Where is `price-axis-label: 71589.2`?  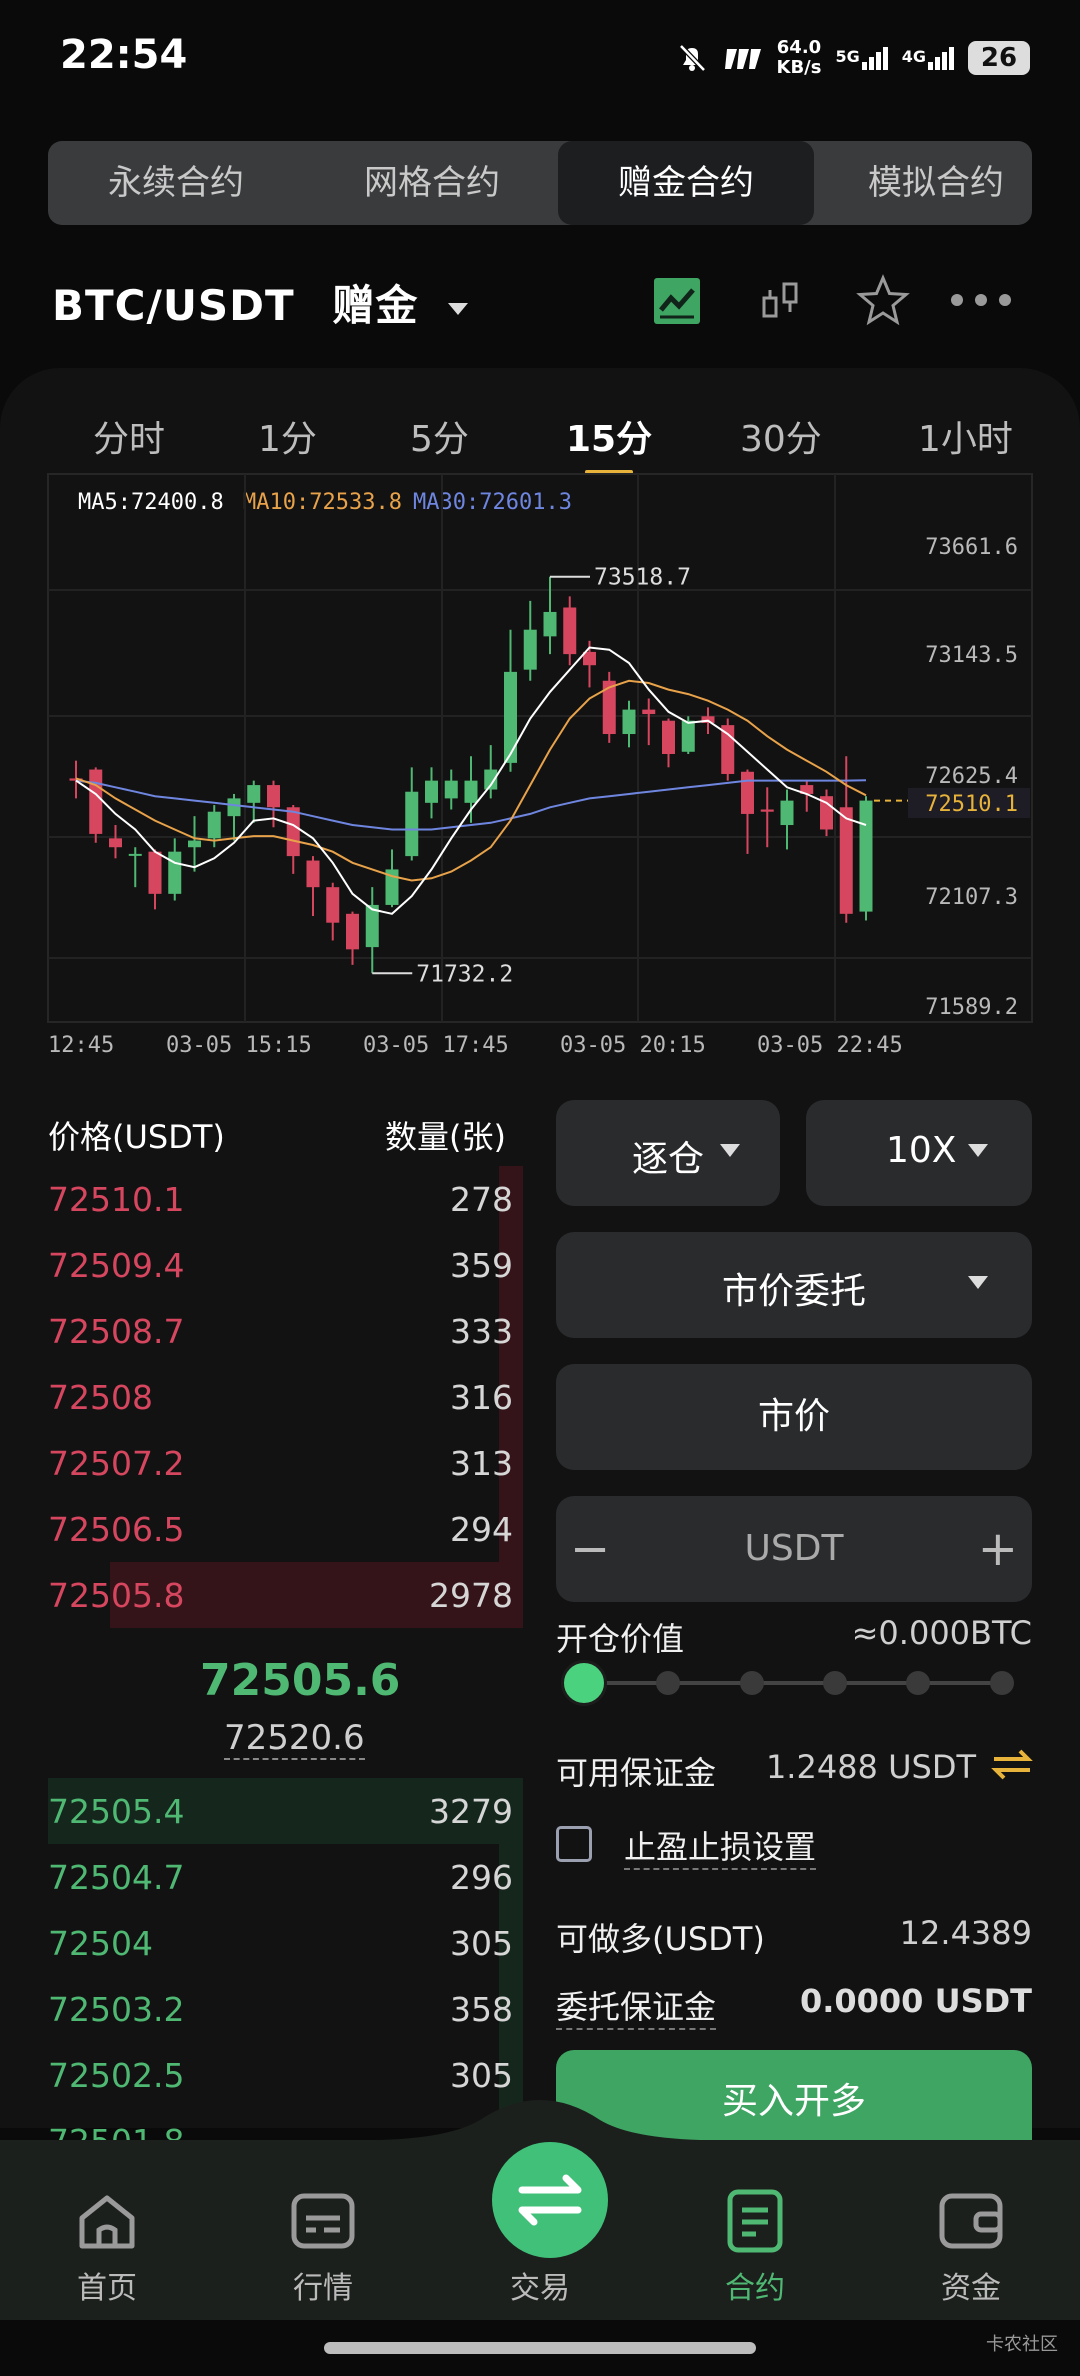
price-axis-label: 71589.2 is located at coordinates (971, 1007).